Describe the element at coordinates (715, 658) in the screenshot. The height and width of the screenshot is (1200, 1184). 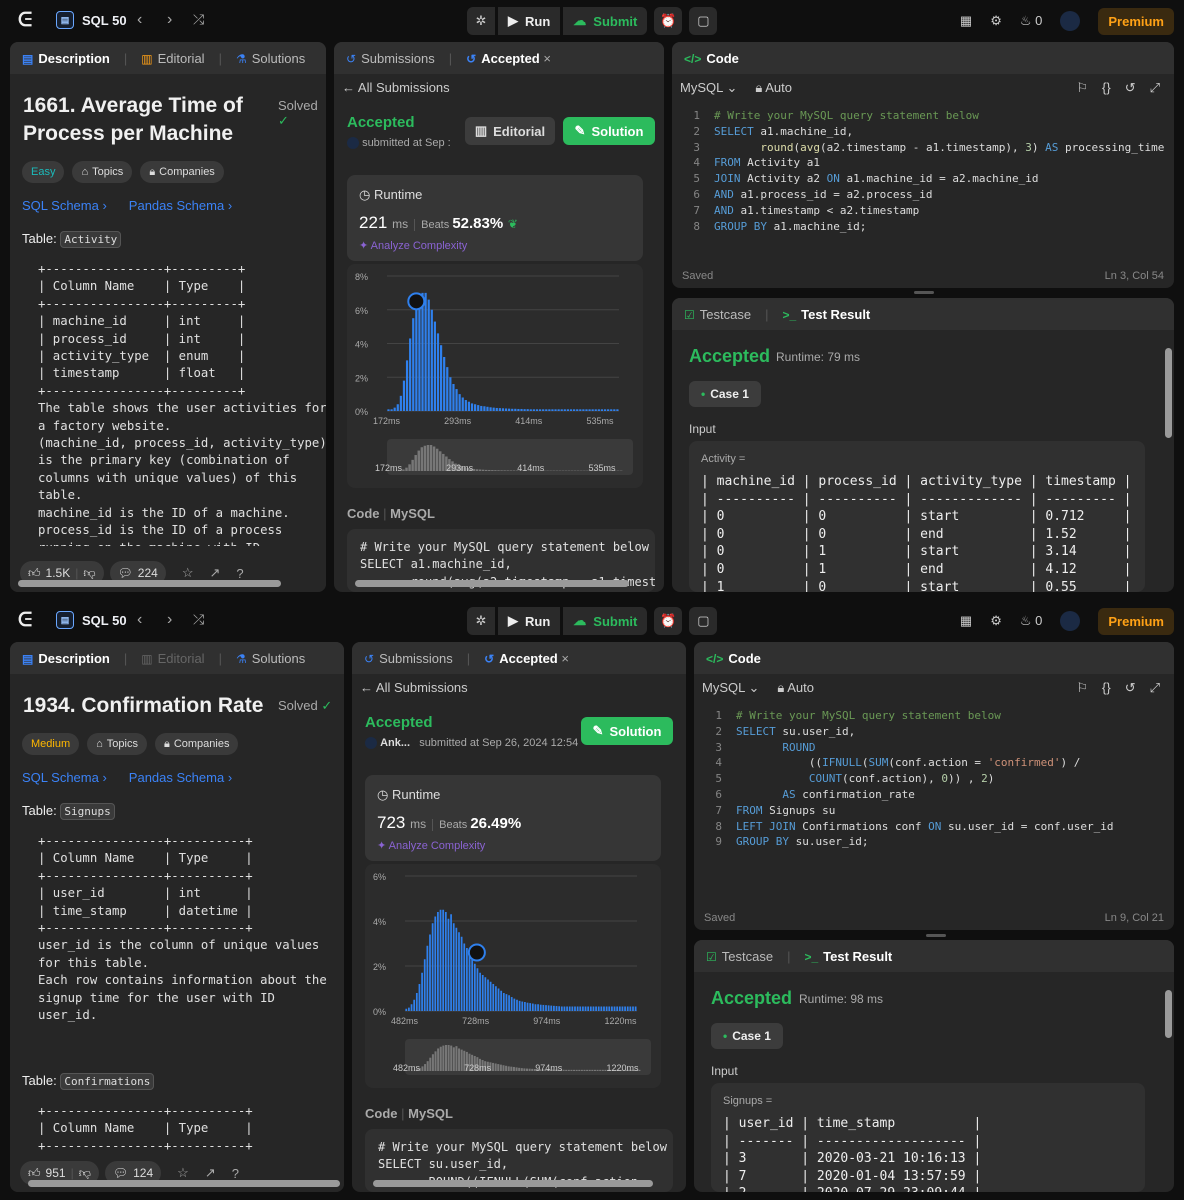
I see `code-icon: </>` at that location.